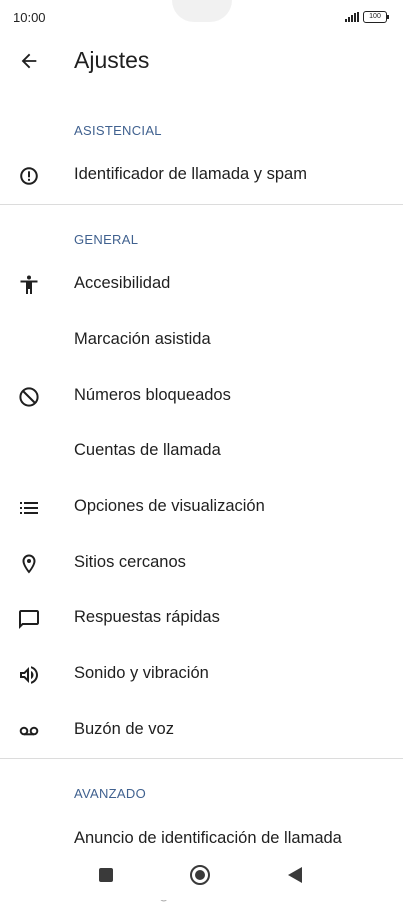 This screenshot has width=403, height=903. Describe the element at coordinates (122, 283) in the screenshot. I see `settings-item-label: Accesibilidad` at that location.